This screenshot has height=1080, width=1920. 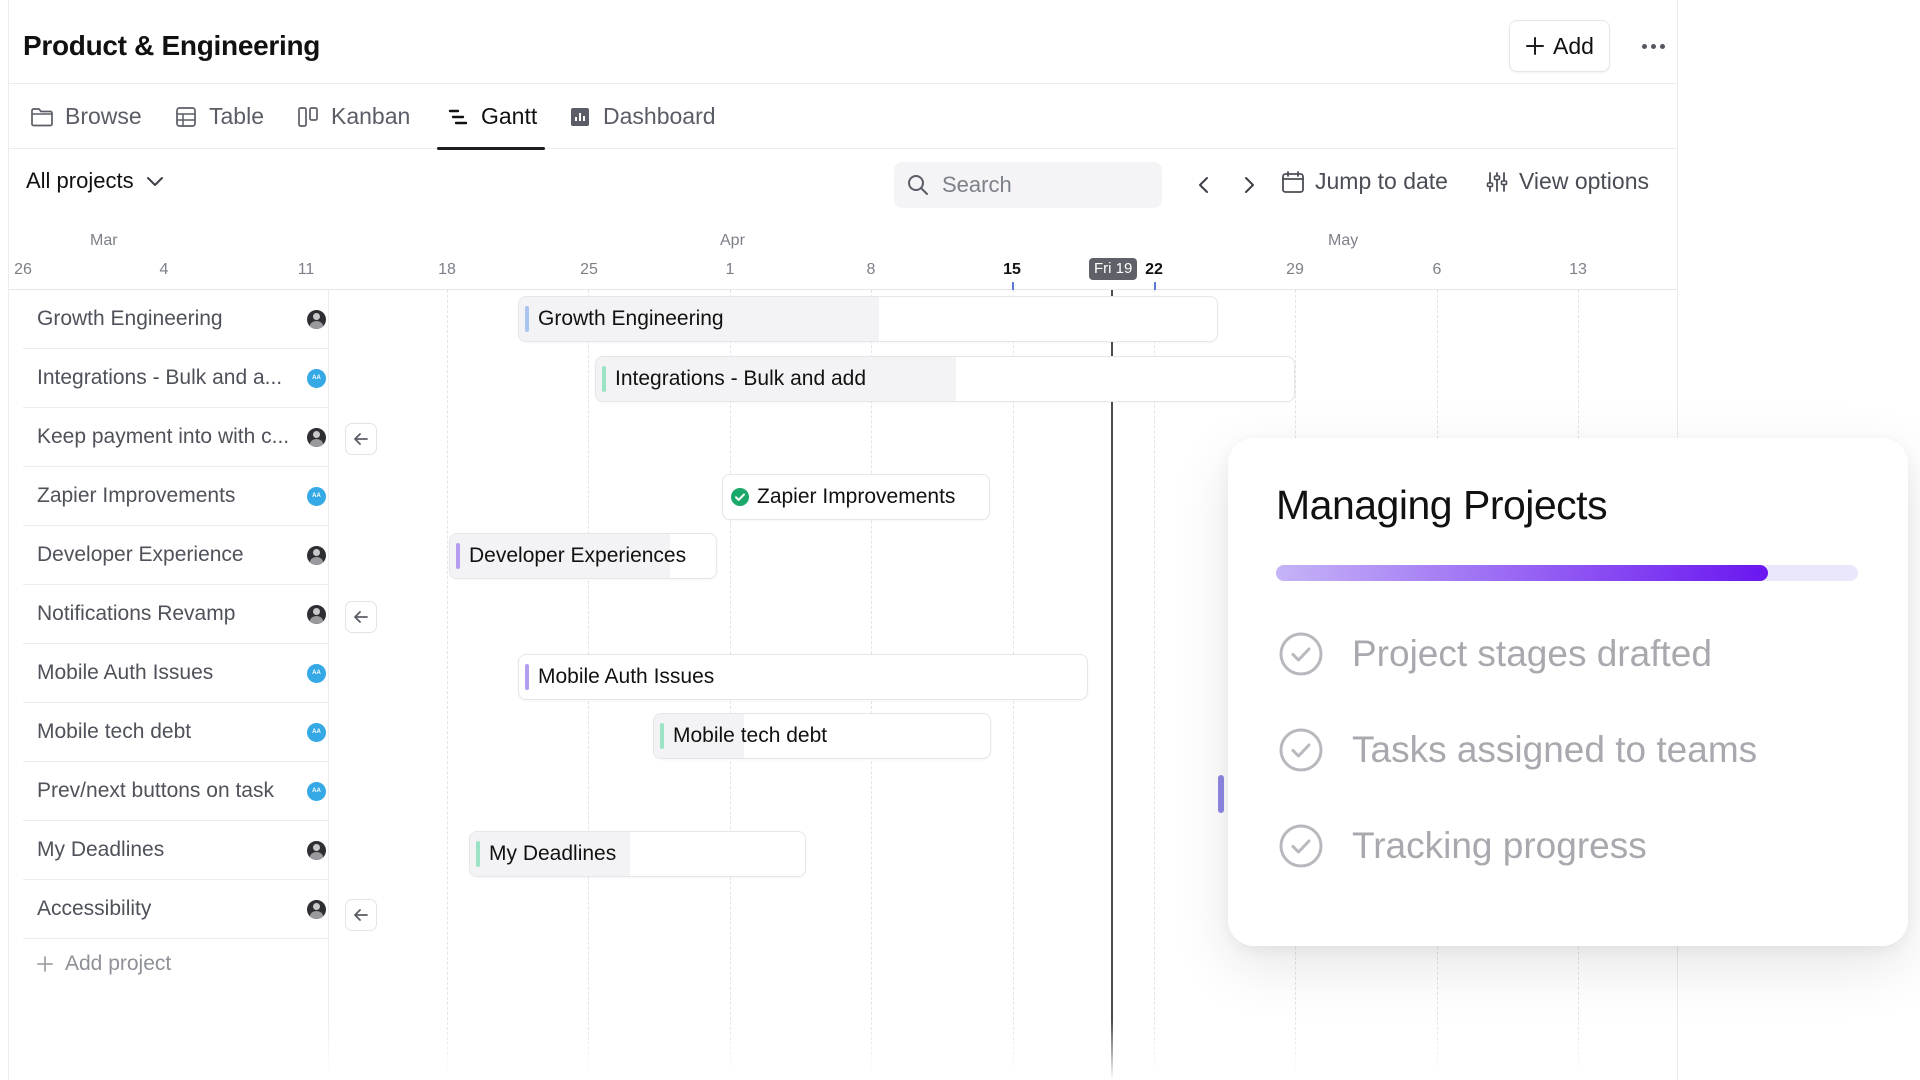 What do you see at coordinates (1578, 269) in the screenshot?
I see `day-label: 13` at bounding box center [1578, 269].